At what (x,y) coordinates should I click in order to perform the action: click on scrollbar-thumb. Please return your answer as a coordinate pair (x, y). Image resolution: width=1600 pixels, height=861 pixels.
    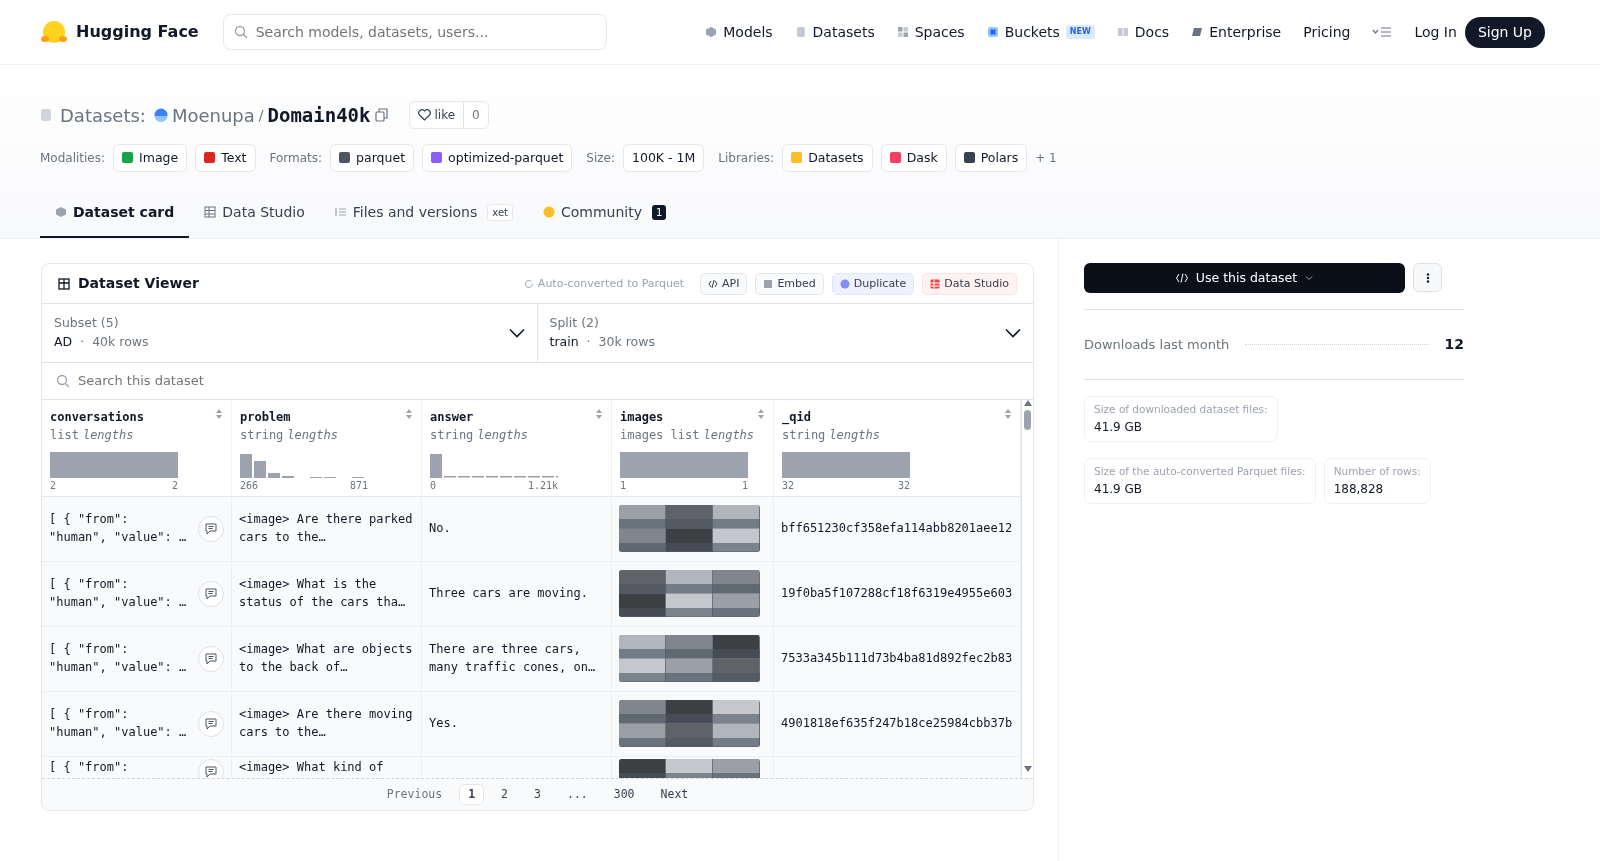
    Looking at the image, I should click on (1027, 419).